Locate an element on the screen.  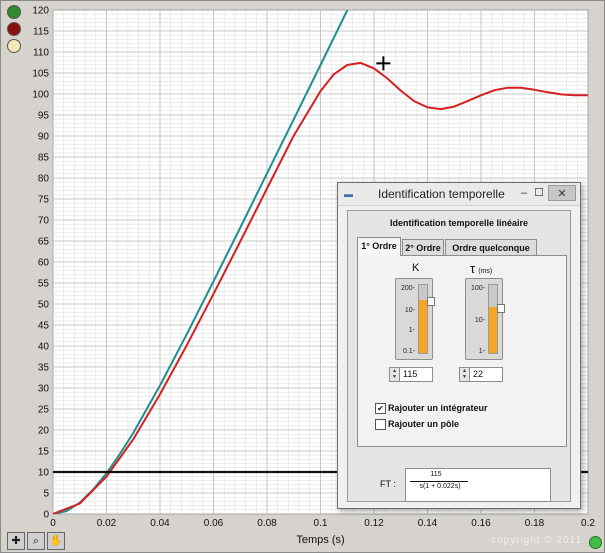
k-slider-thumb is located at coordinates (431, 301).